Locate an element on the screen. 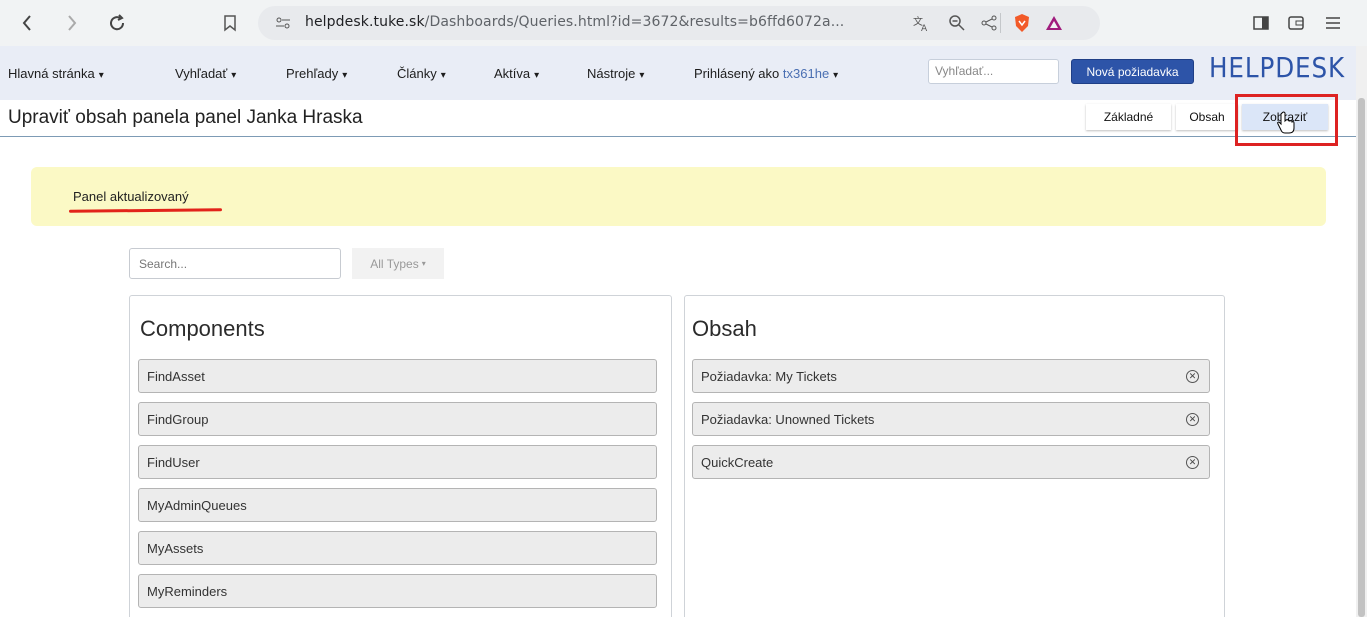 This screenshot has height=617, width=1367. nav-tools: Nástroje ▾ is located at coordinates (615, 73).